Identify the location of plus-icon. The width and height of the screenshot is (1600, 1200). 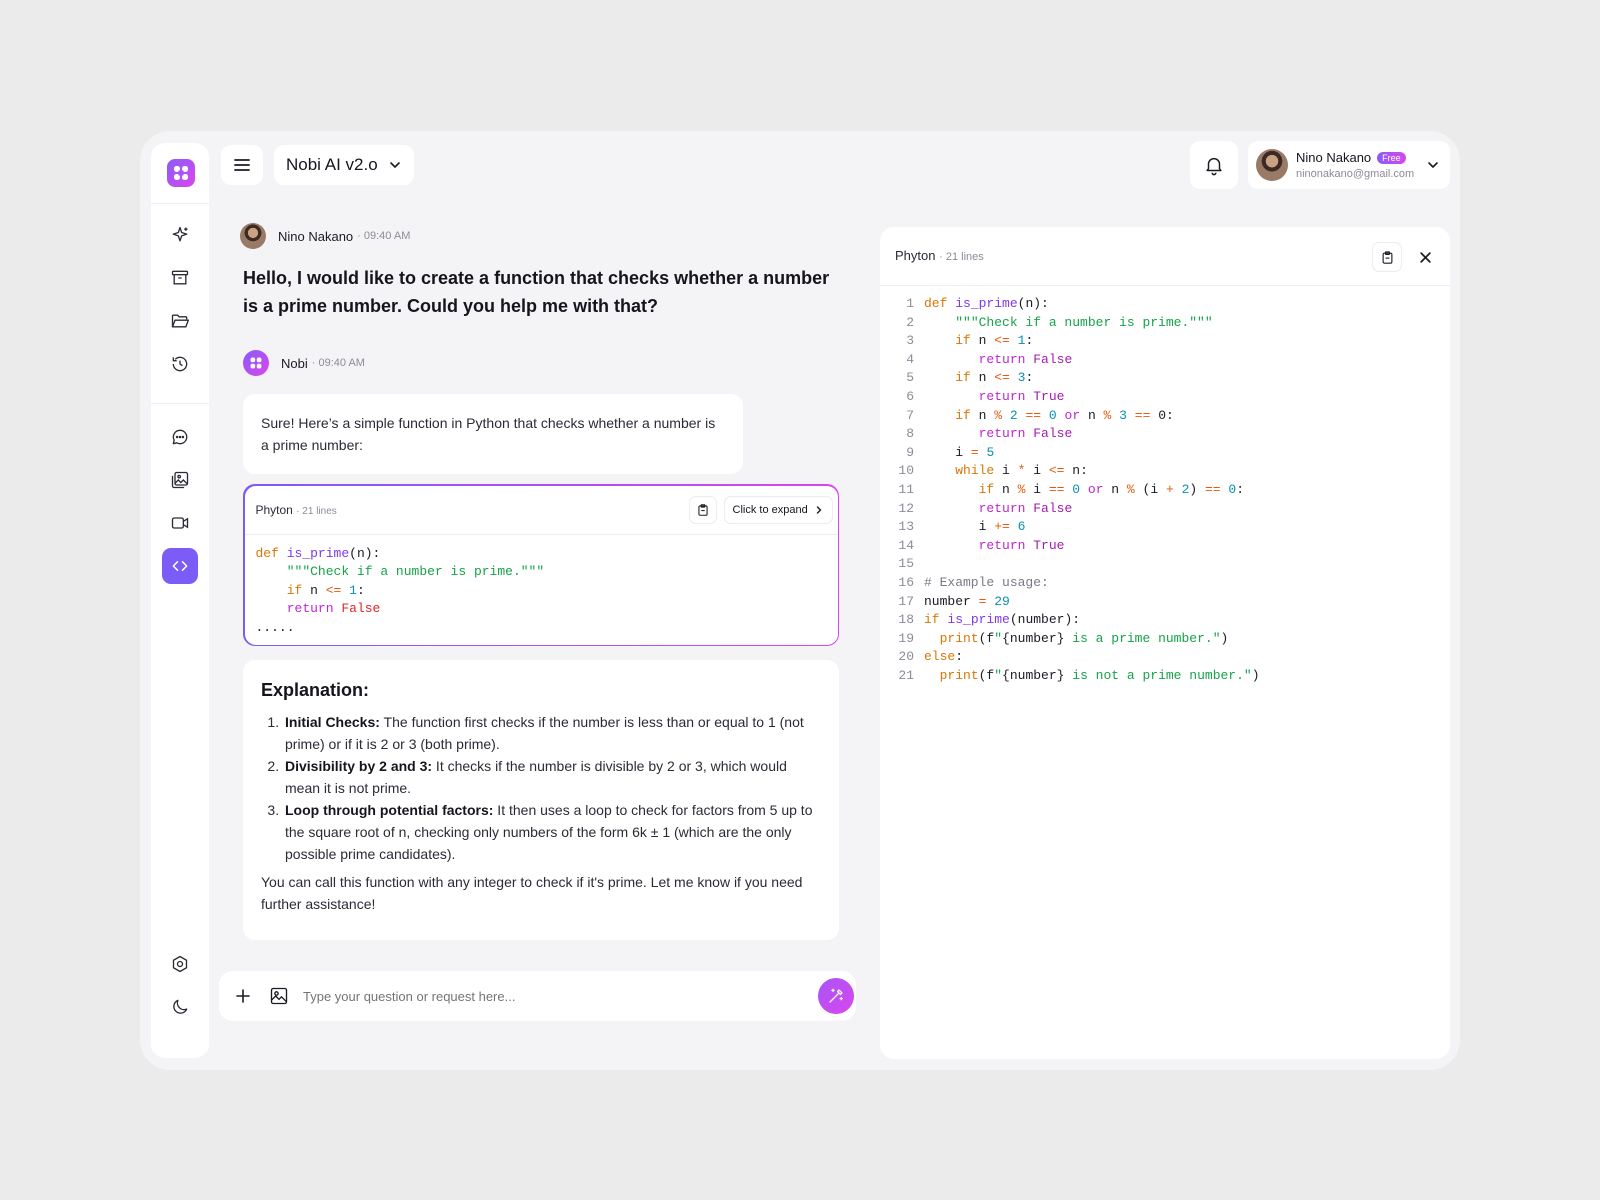
(243, 996).